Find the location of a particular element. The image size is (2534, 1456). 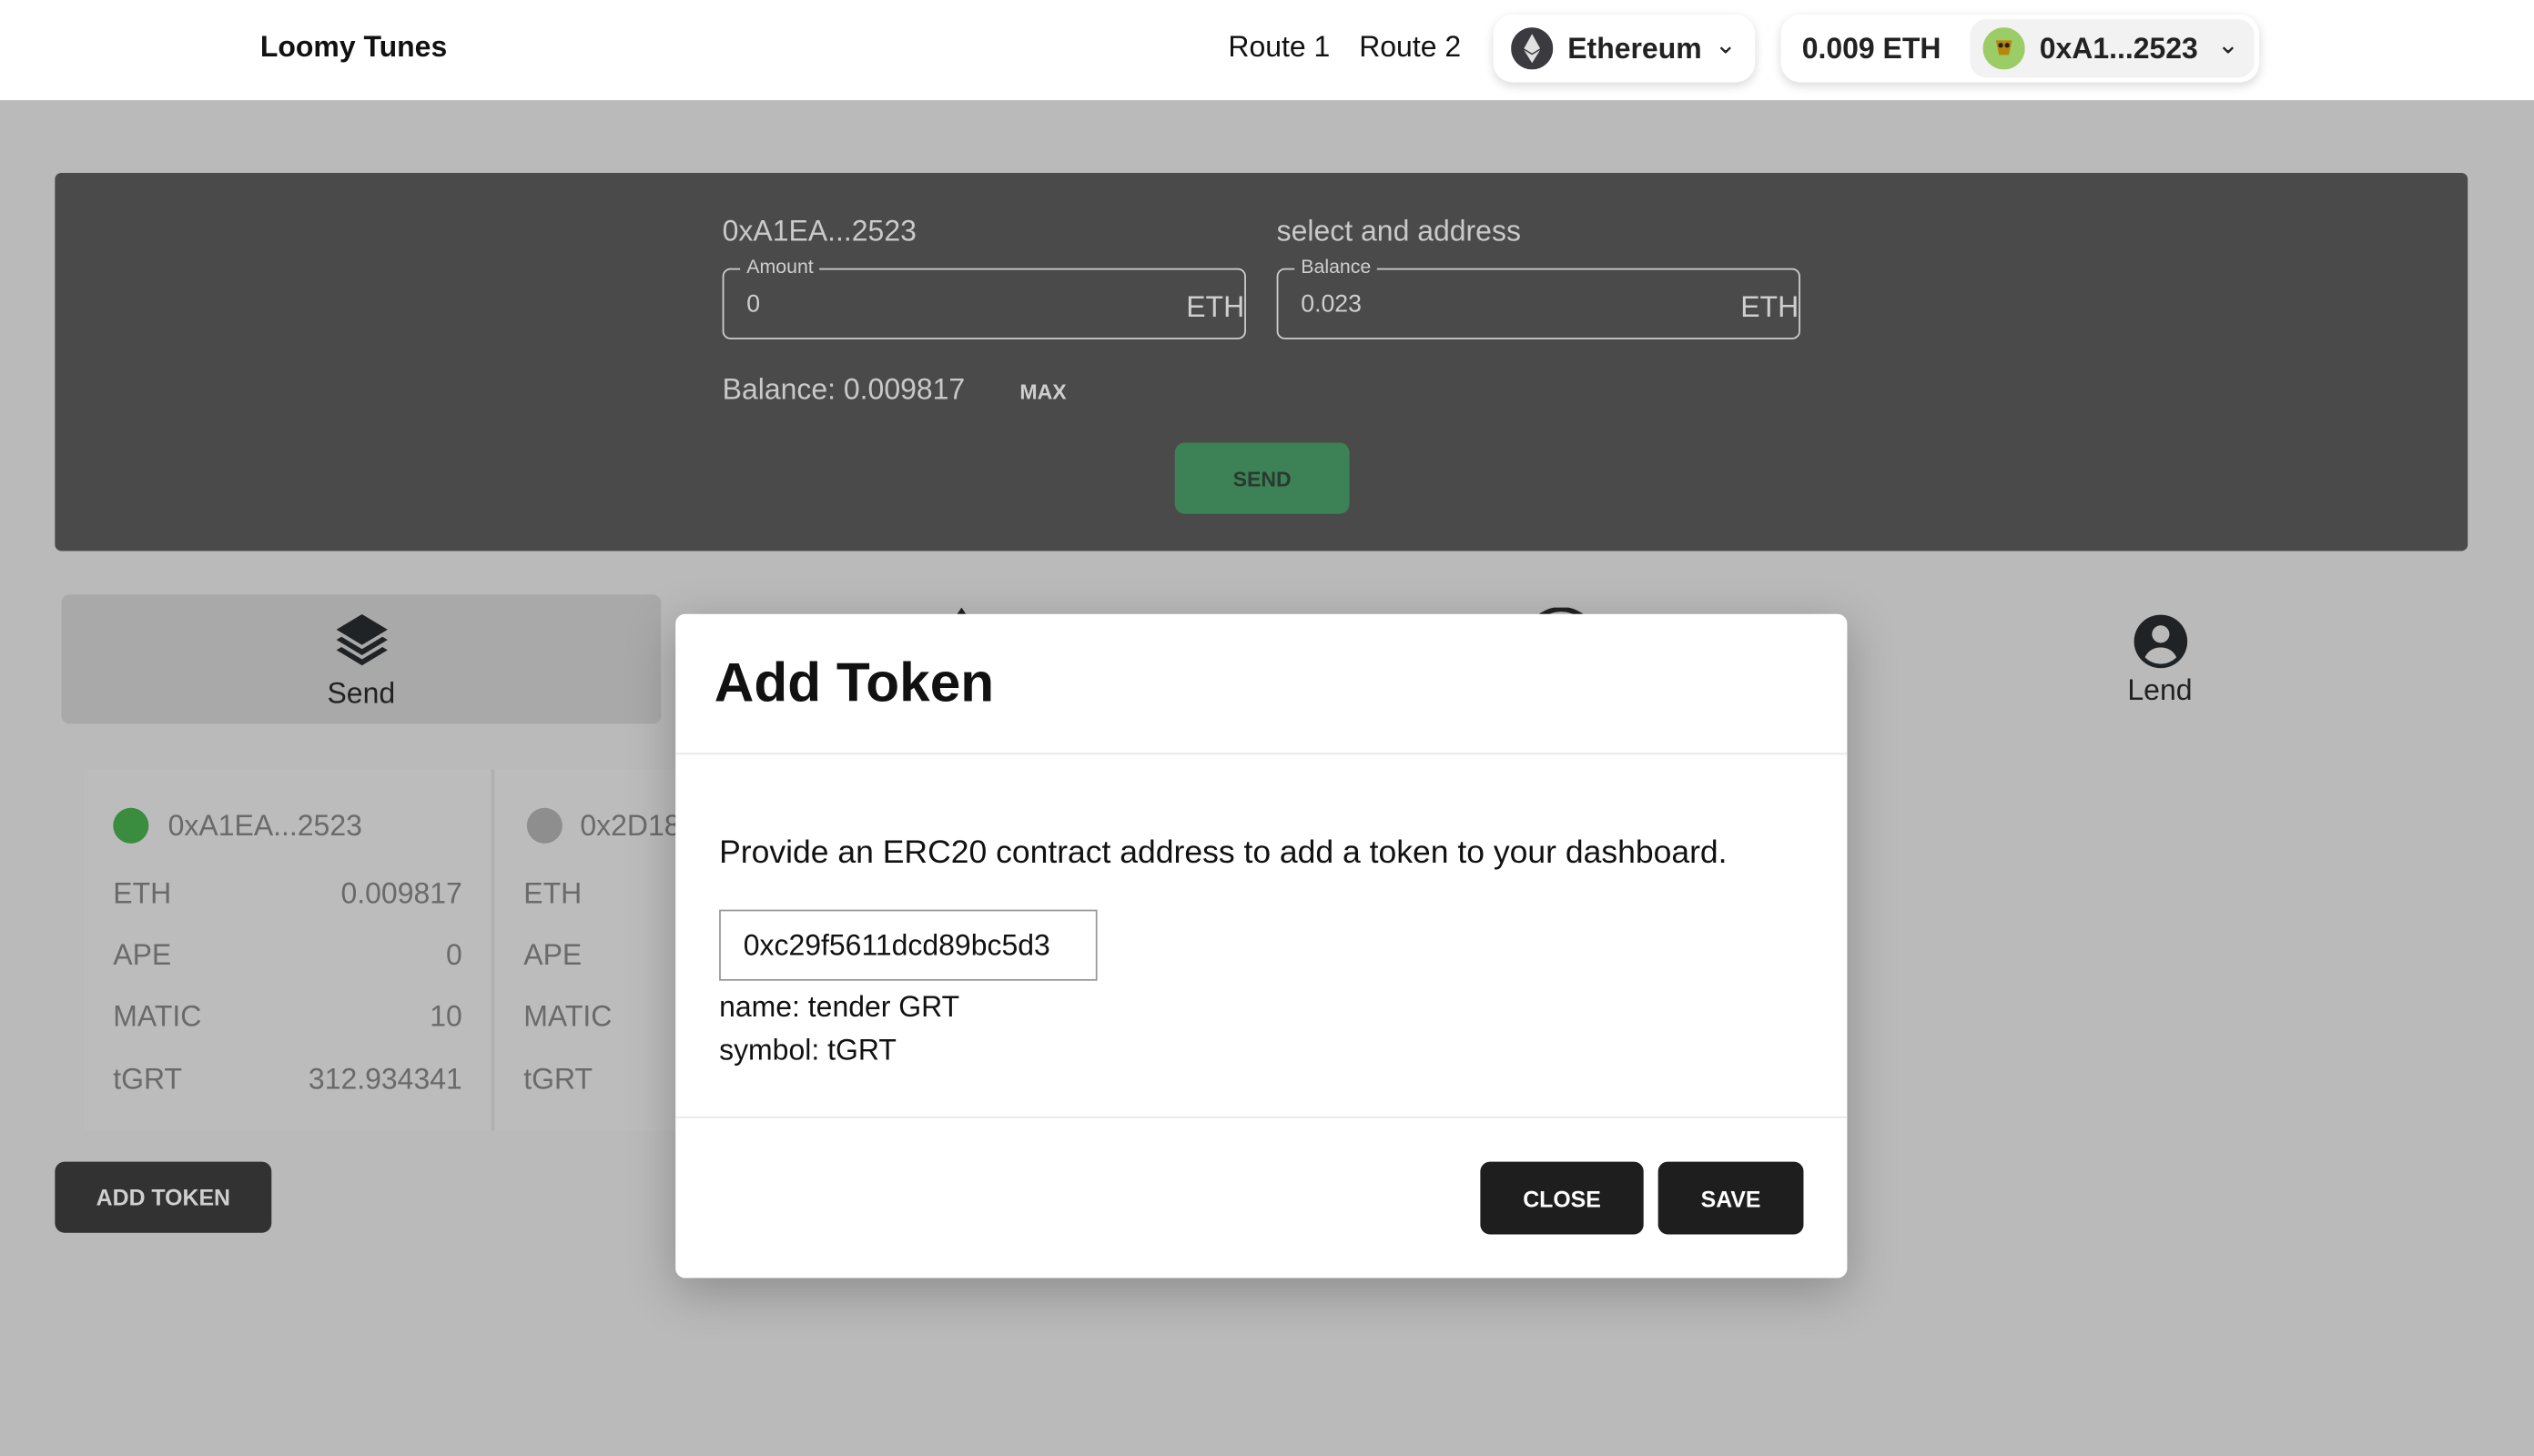

send-button: SEND is located at coordinates (1262, 478).